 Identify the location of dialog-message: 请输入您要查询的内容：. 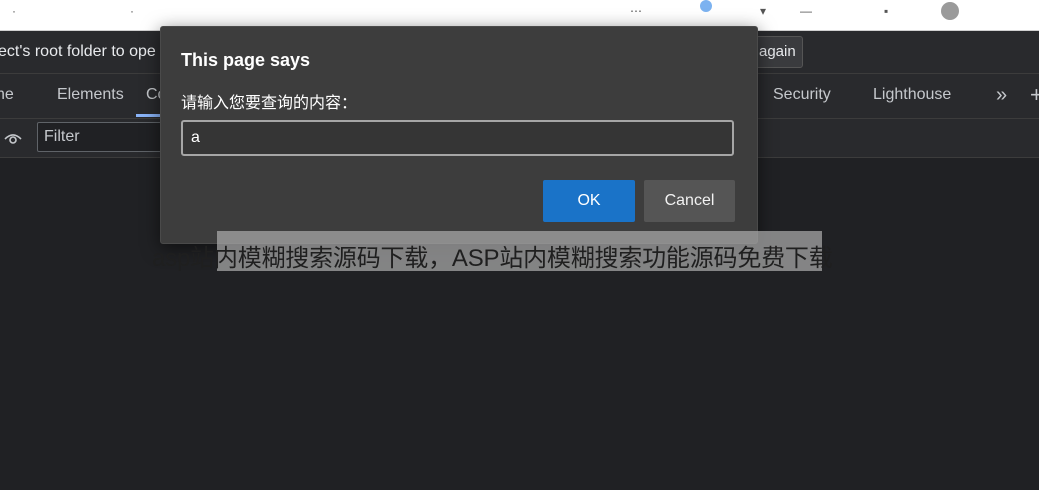
(269, 103).